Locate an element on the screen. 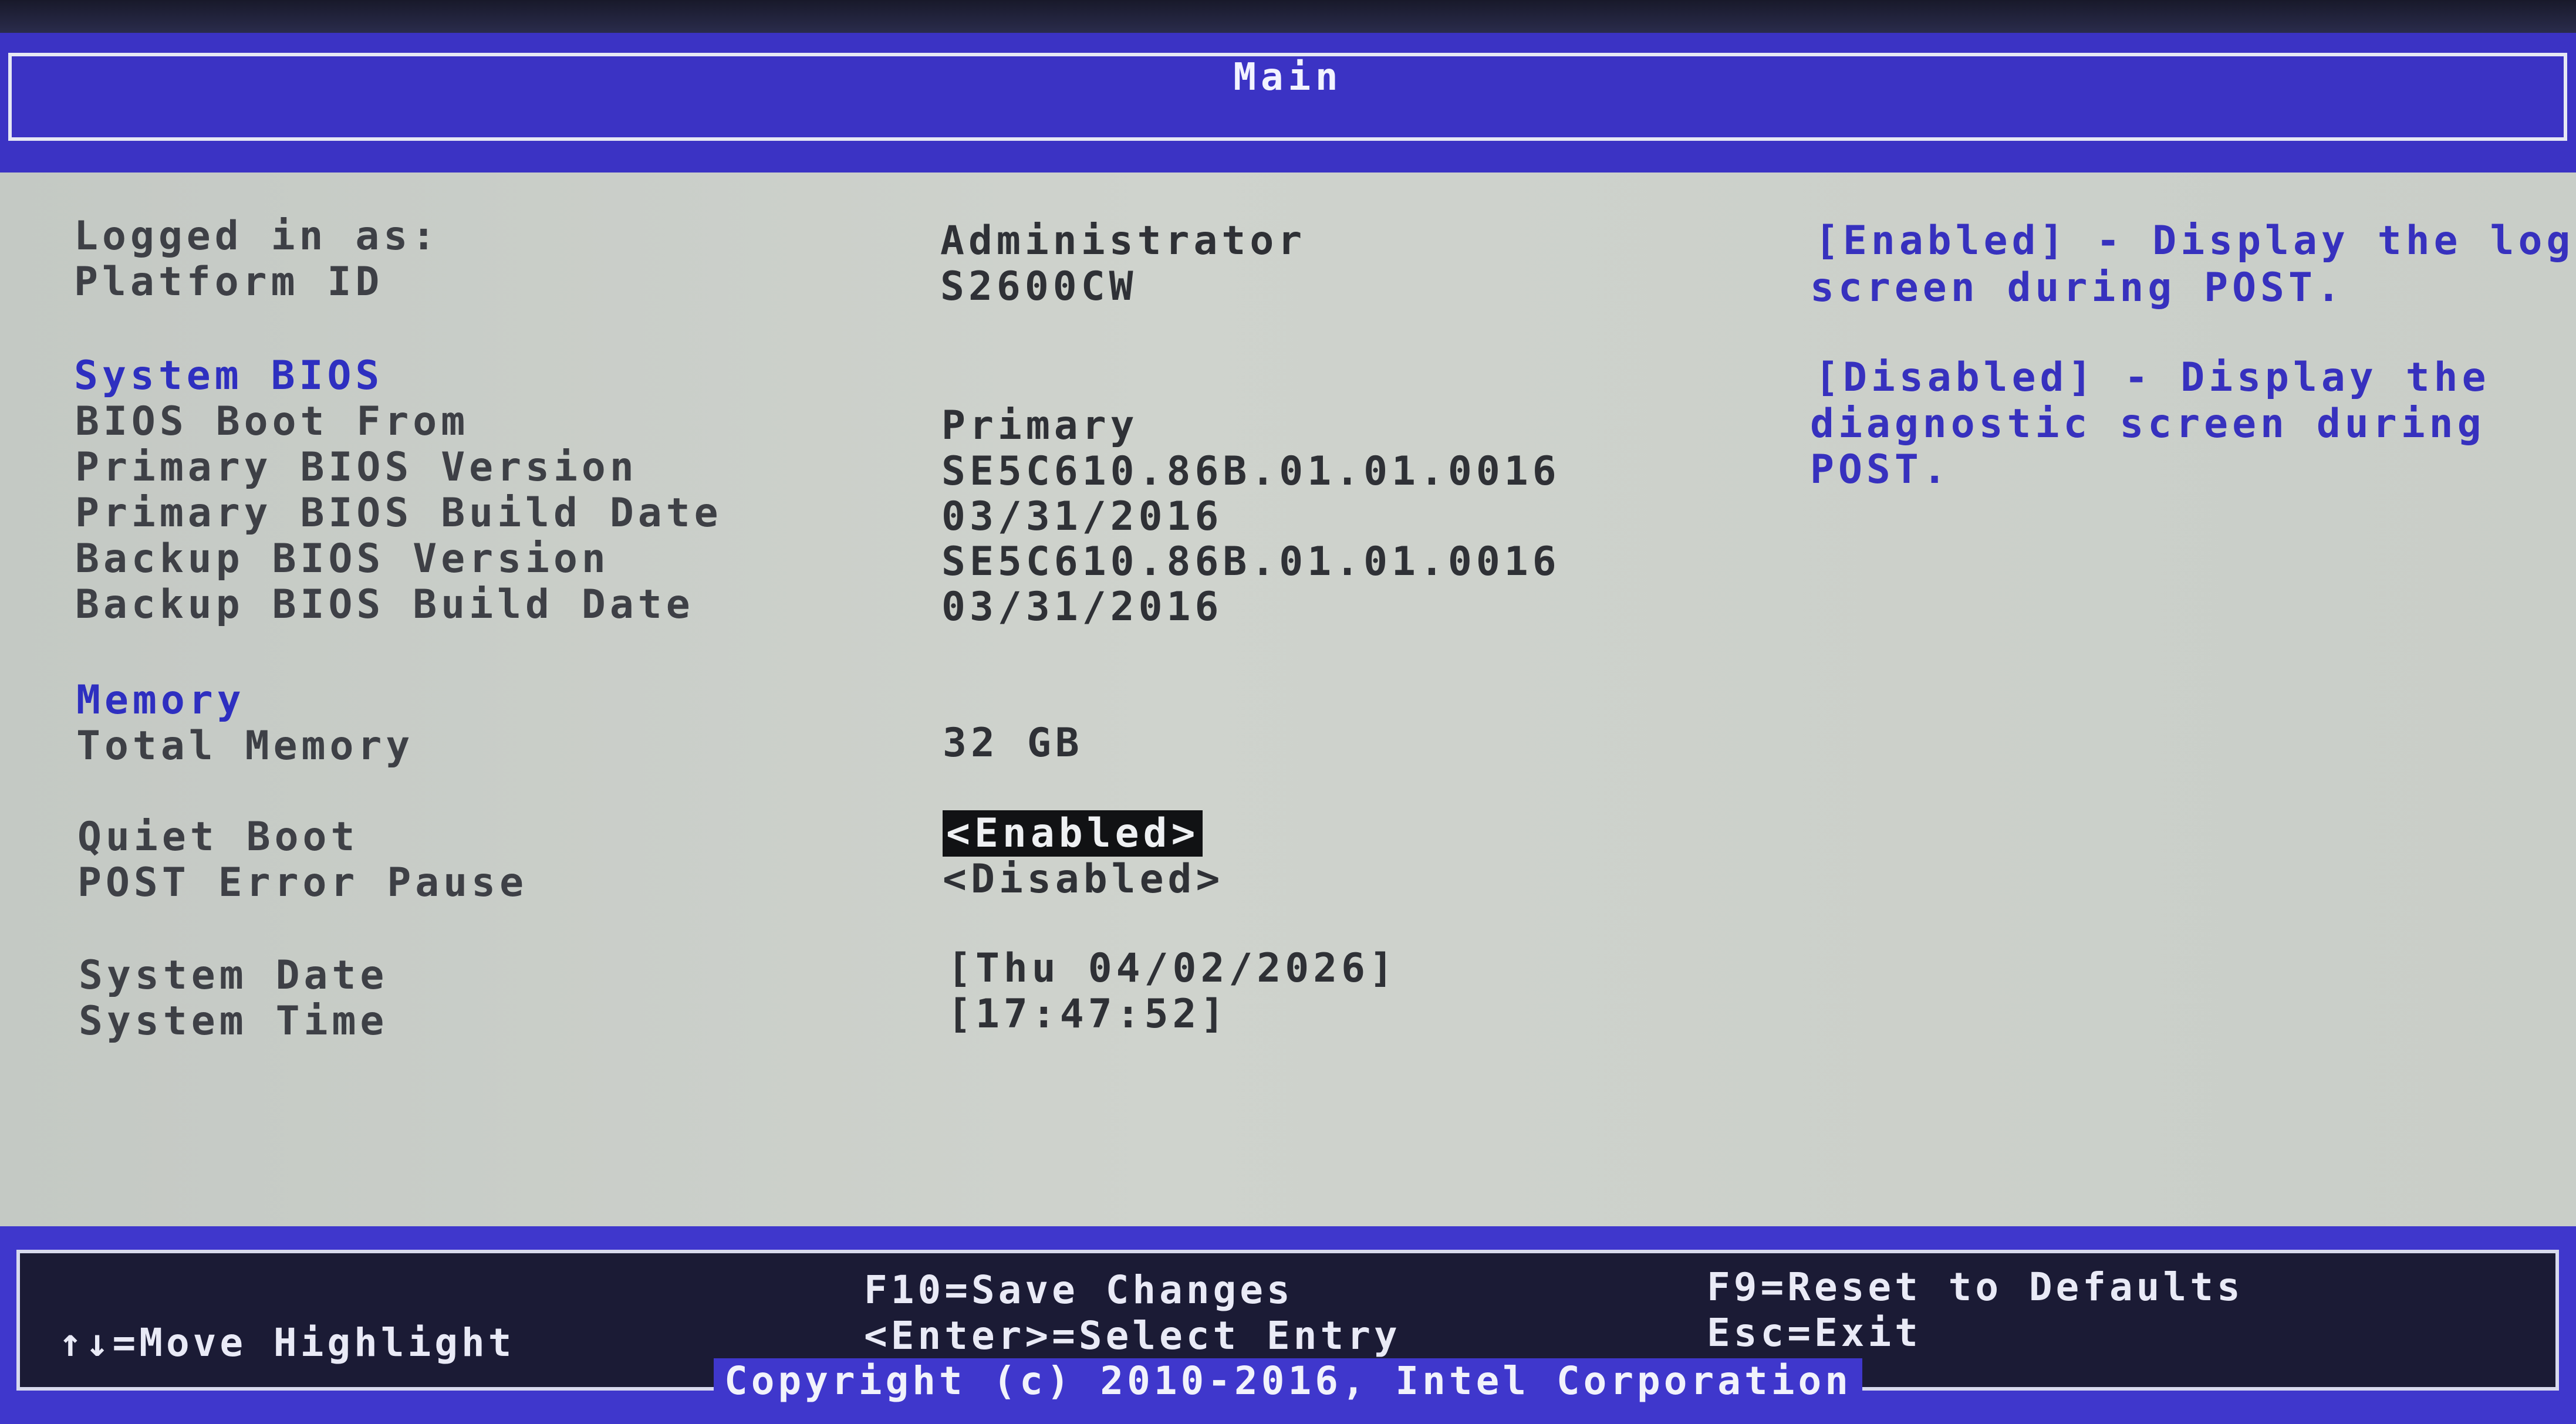 The height and width of the screenshot is (1424, 2576). help-line-4: diagnostic screen during is located at coordinates (2148, 424).